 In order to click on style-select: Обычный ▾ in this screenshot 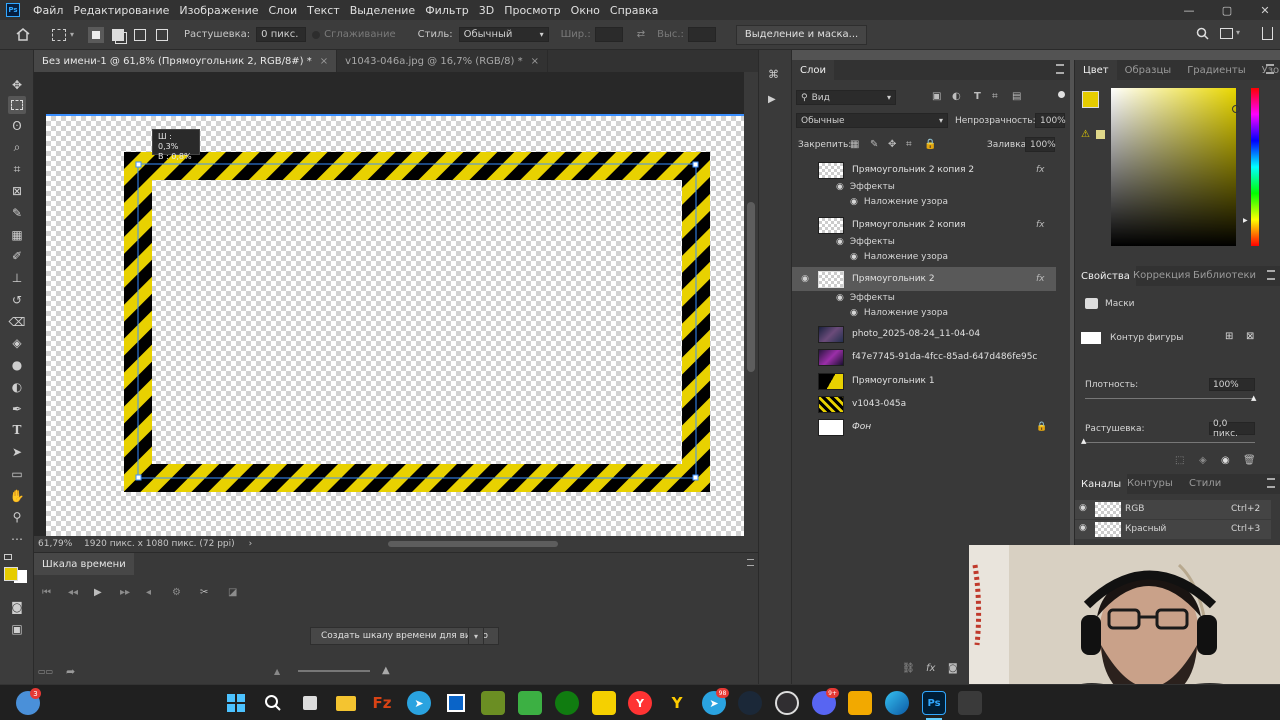, I will do `click(503, 34)`.